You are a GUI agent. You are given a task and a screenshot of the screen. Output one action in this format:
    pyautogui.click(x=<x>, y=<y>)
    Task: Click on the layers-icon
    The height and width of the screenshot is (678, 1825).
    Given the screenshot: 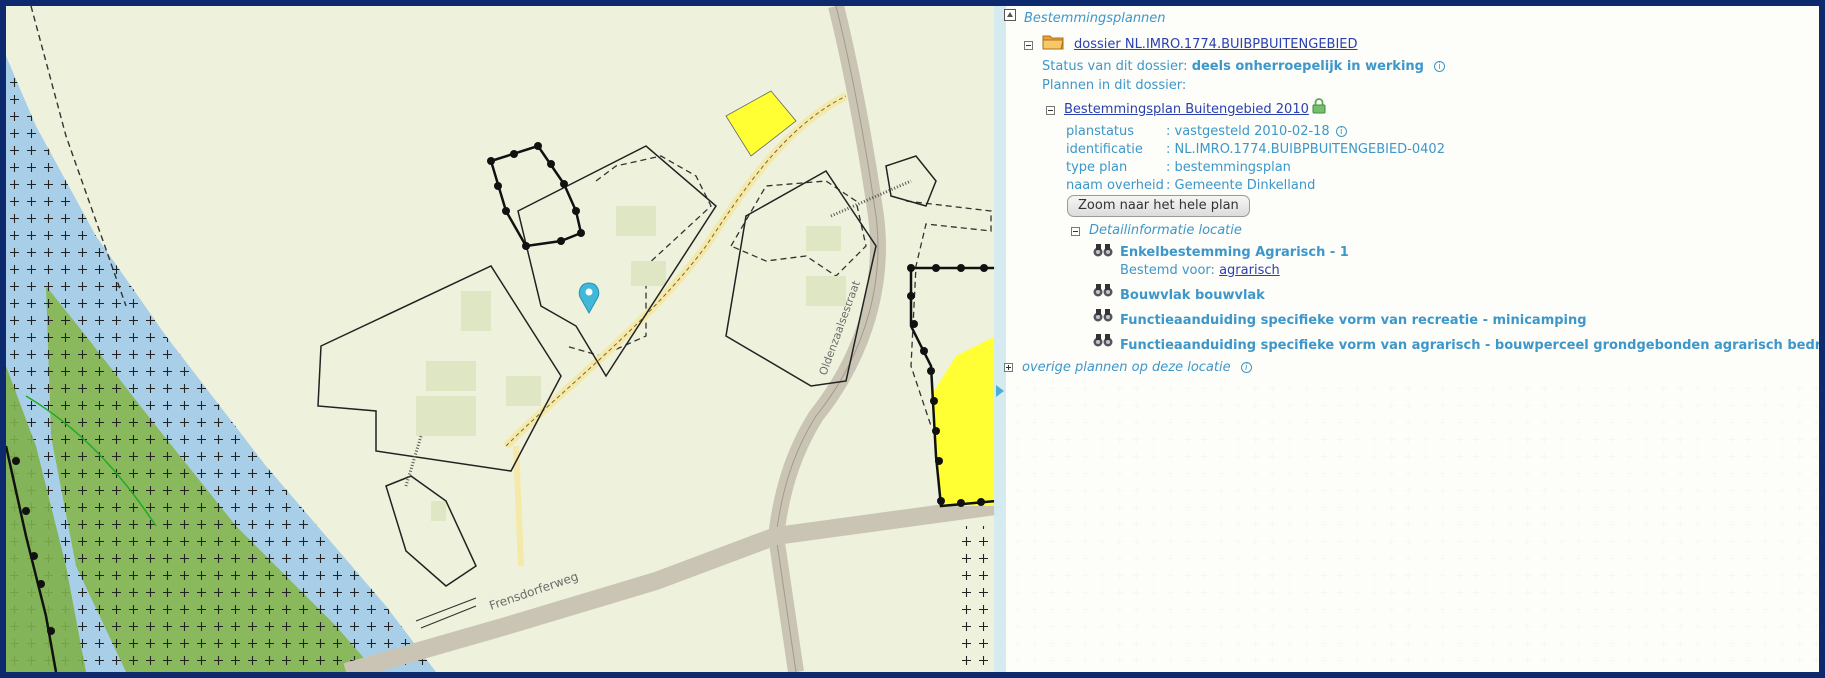 What is the action you would take?
    pyautogui.click(x=1010, y=15)
    